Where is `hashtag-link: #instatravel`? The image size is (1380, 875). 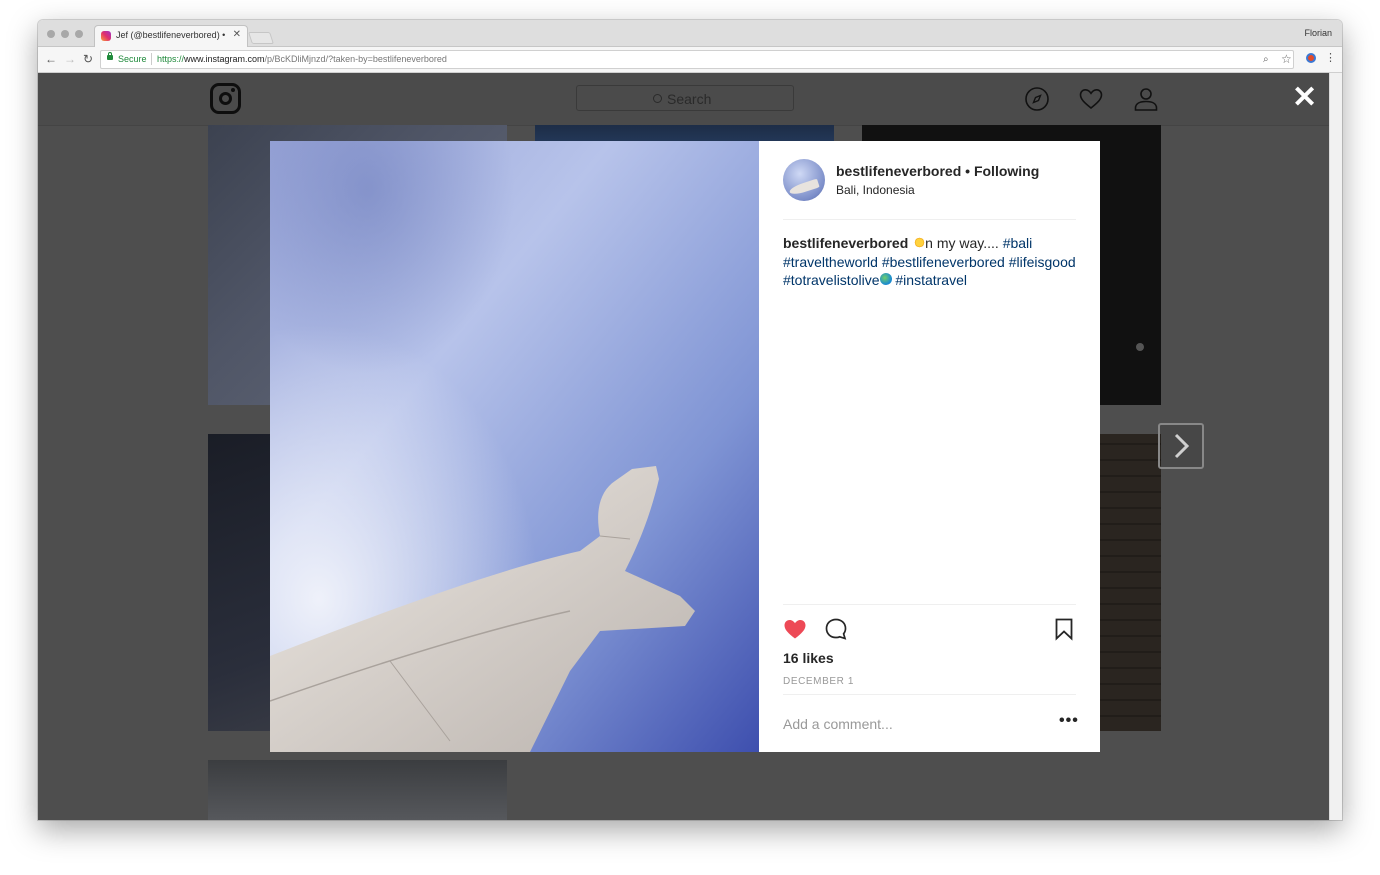
hashtag-link: #instatravel is located at coordinates (931, 280).